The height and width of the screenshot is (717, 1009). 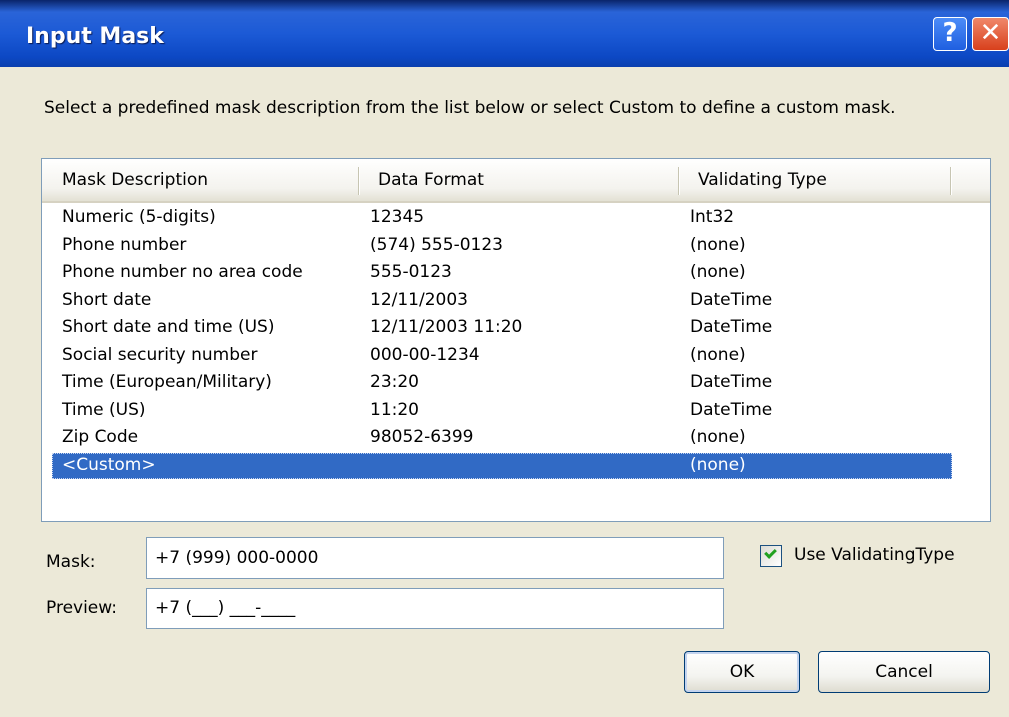 I want to click on column-header-validating-type: Validating Type, so click(x=815, y=180).